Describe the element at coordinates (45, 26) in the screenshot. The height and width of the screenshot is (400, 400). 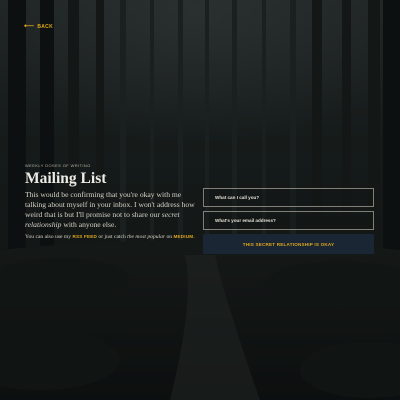
I see `back-label: BACK` at that location.